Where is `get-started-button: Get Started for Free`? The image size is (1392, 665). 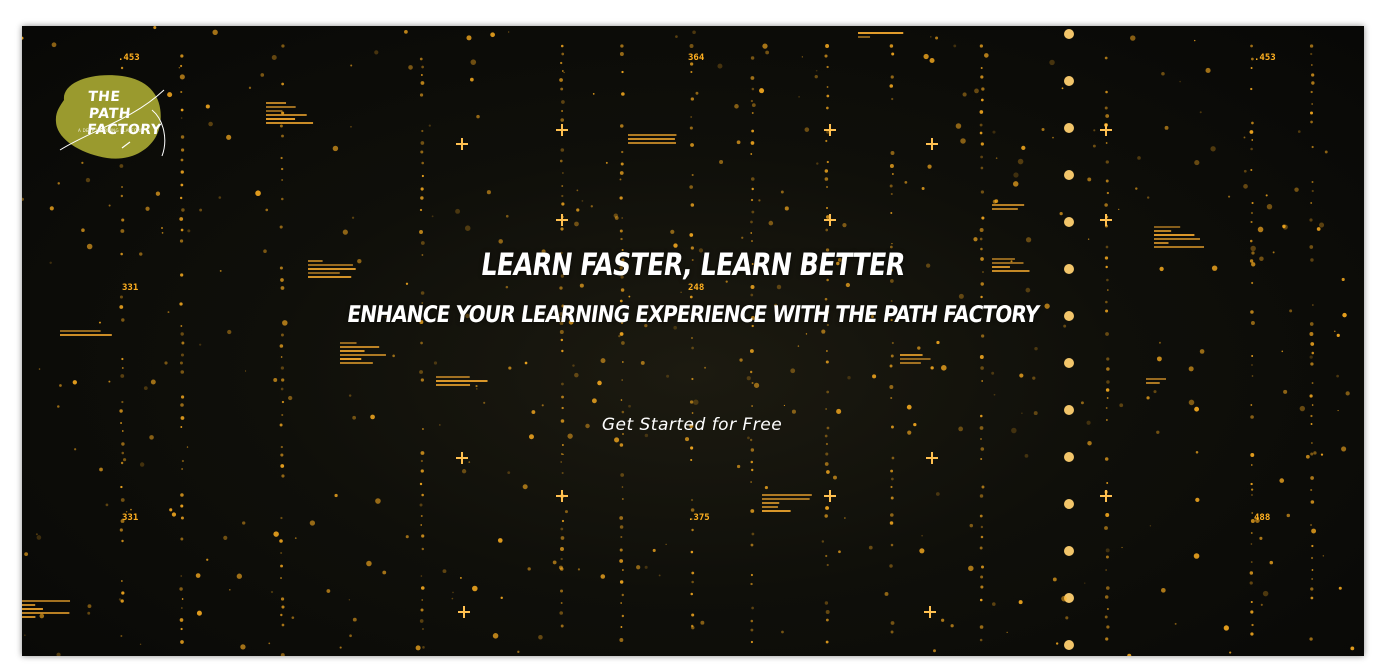
get-started-button: Get Started for Free is located at coordinates (692, 425).